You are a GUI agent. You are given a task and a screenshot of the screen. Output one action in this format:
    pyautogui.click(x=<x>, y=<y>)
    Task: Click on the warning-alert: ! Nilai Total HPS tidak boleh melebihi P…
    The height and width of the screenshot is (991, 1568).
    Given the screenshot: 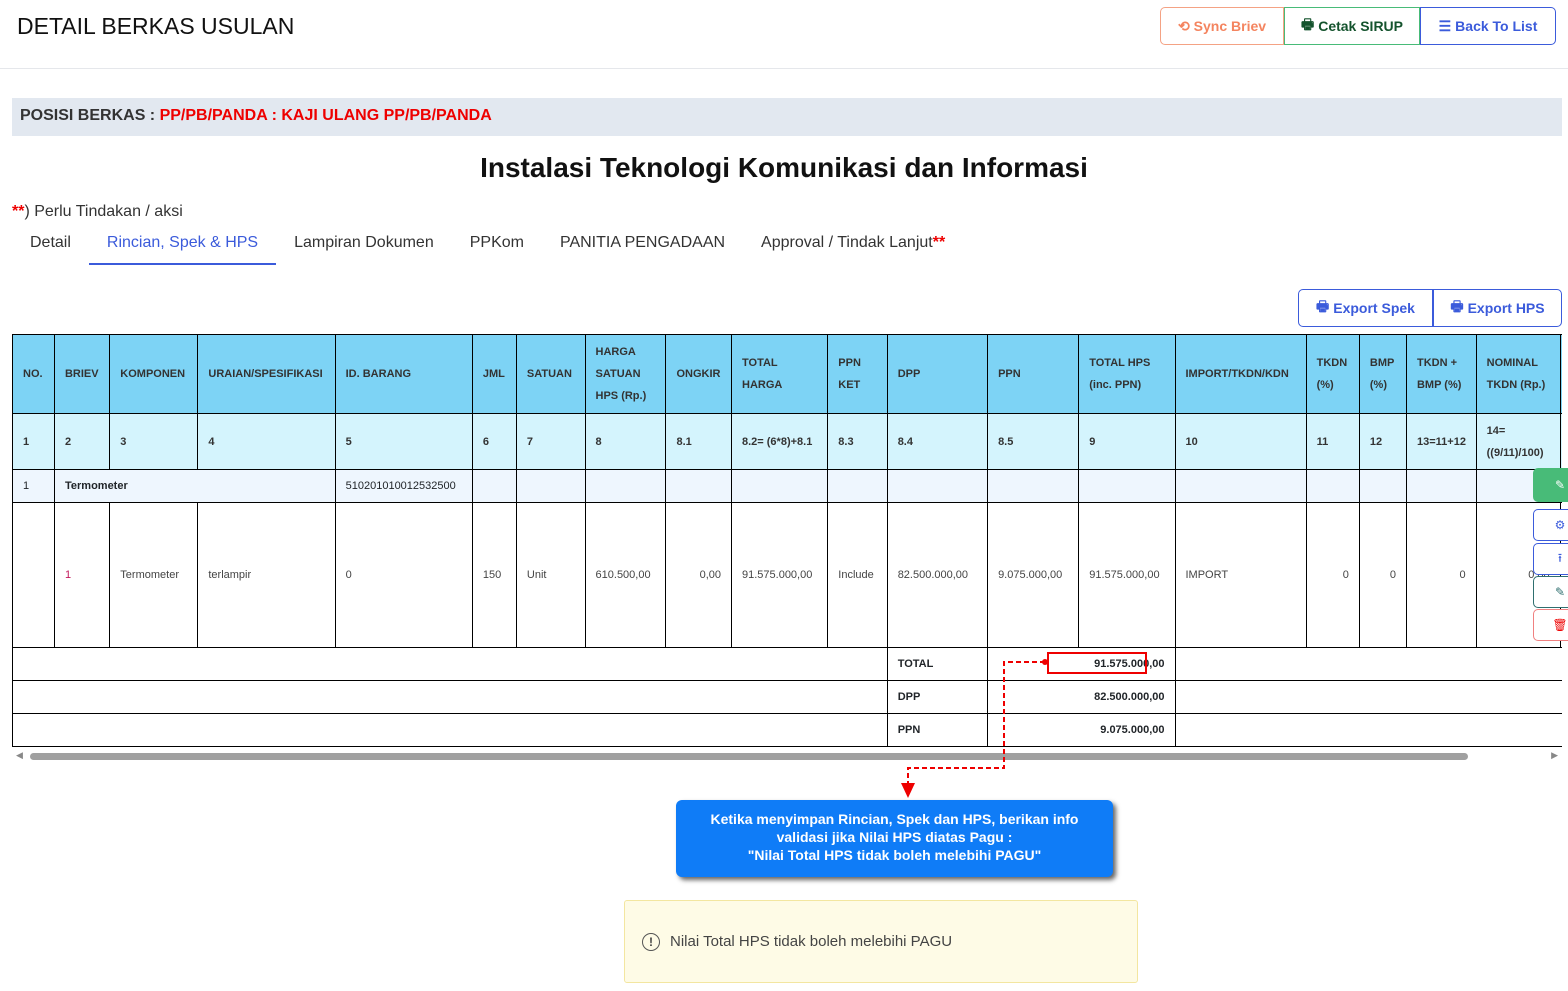 What is the action you would take?
    pyautogui.click(x=881, y=941)
    